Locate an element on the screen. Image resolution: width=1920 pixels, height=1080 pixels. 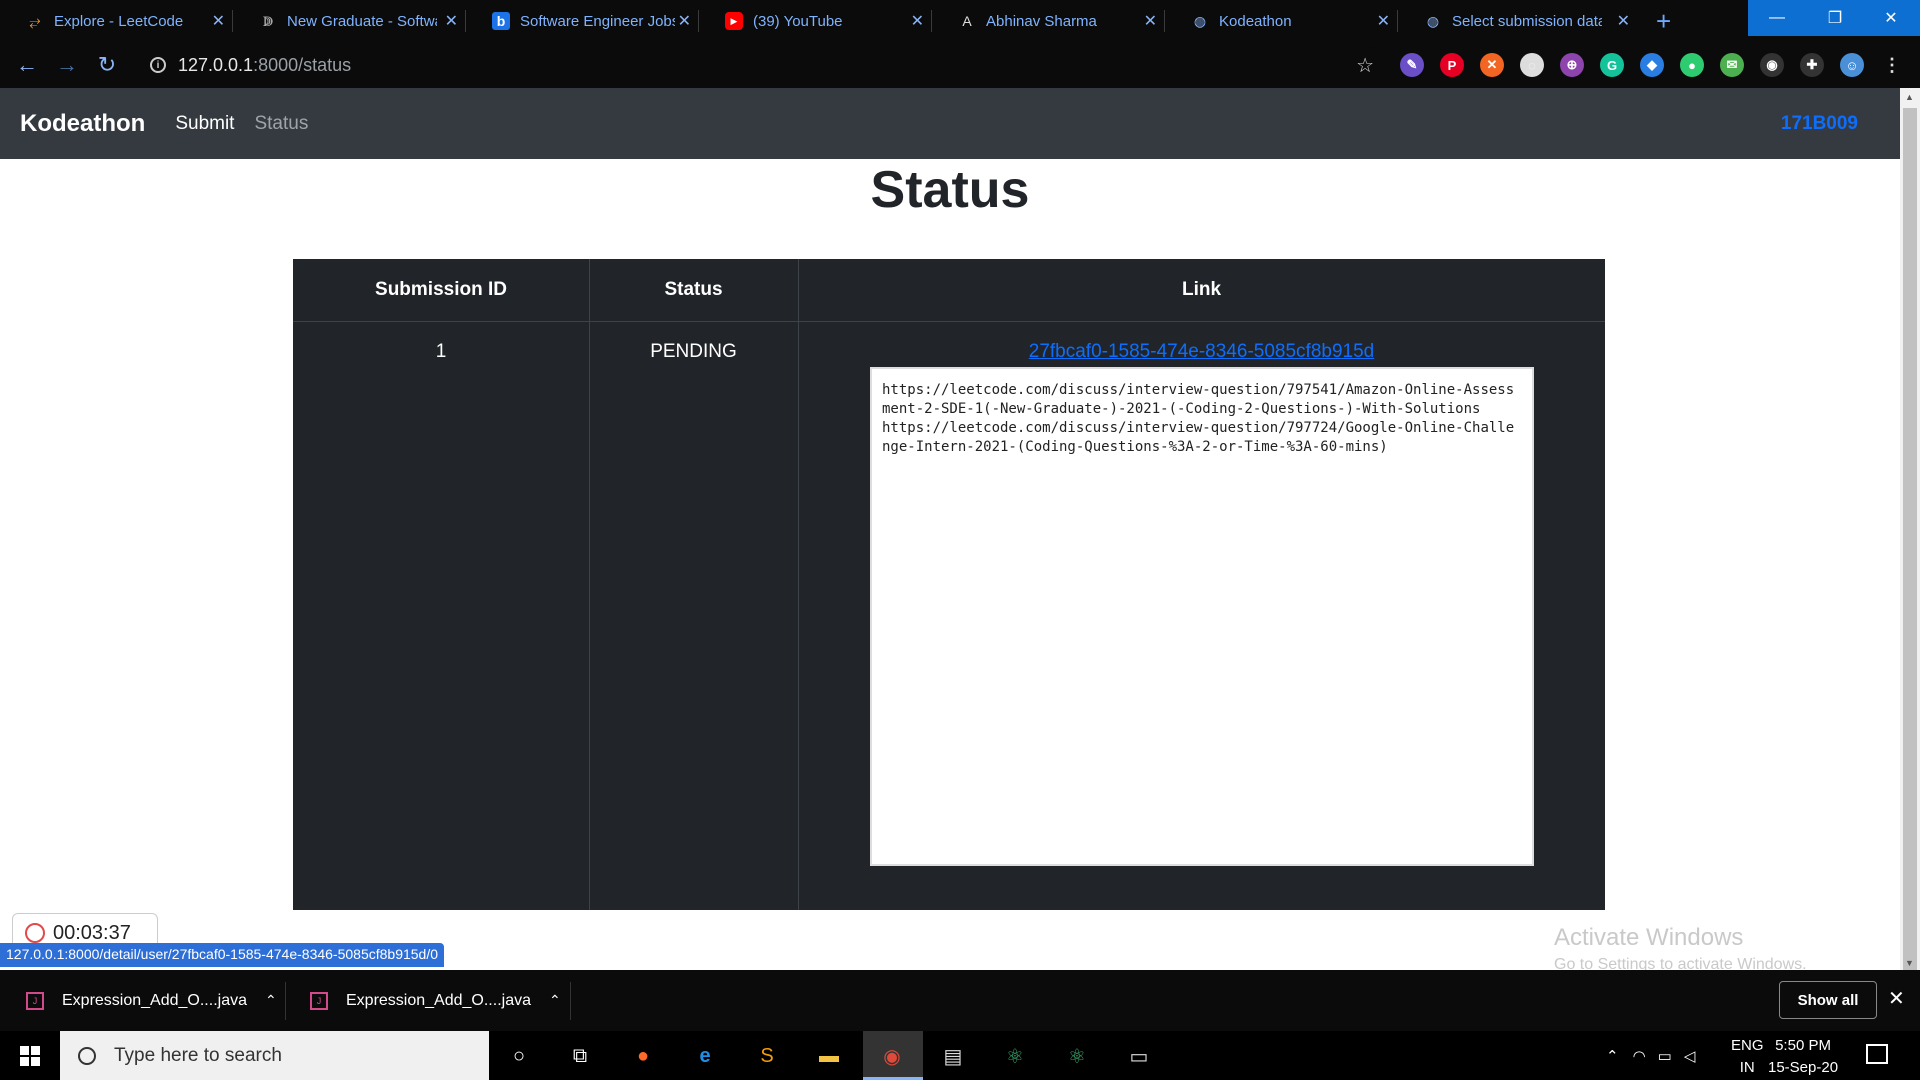
blue-extension-icon: ◆ is located at coordinates (1652, 65).